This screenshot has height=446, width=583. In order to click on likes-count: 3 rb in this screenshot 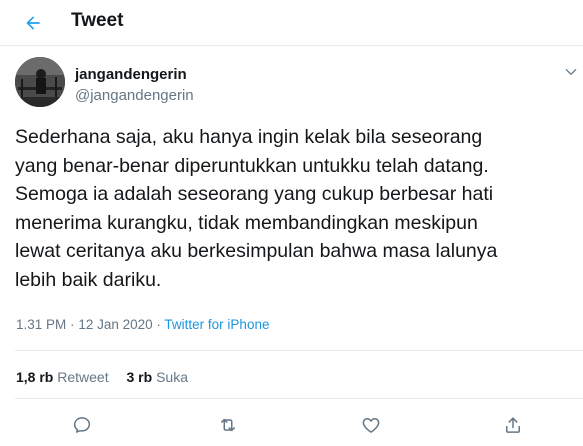, I will do `click(139, 377)`.